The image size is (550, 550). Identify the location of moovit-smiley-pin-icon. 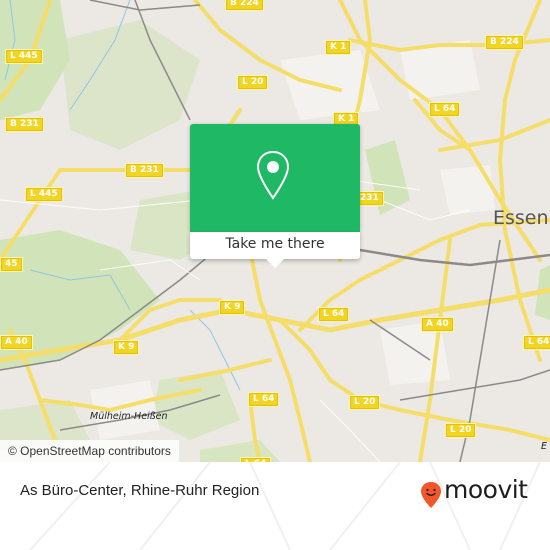
(431, 495).